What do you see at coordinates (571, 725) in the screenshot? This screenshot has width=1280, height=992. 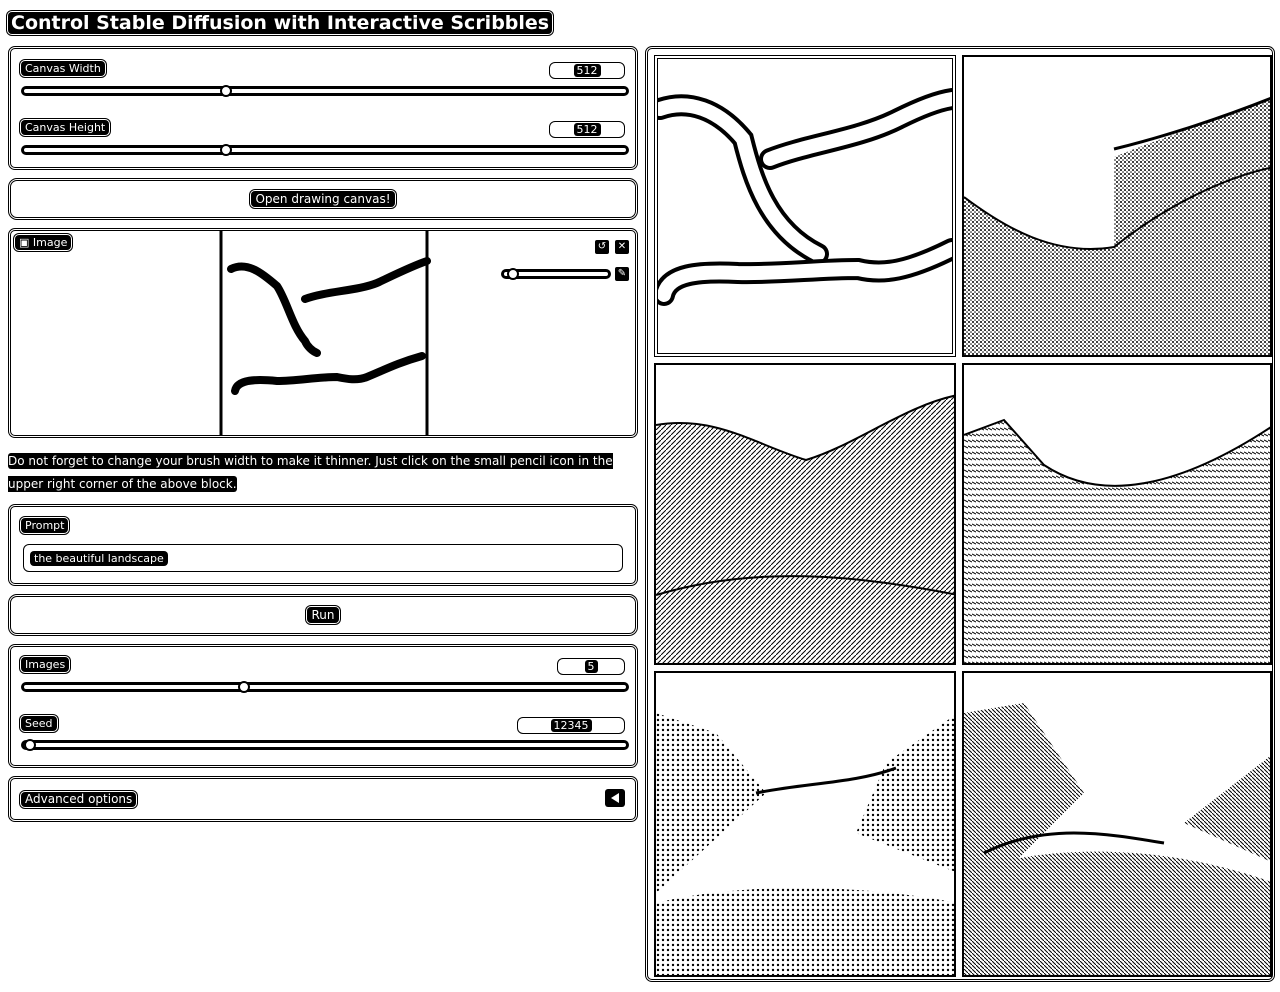 I see `seed-number: 12345` at bounding box center [571, 725].